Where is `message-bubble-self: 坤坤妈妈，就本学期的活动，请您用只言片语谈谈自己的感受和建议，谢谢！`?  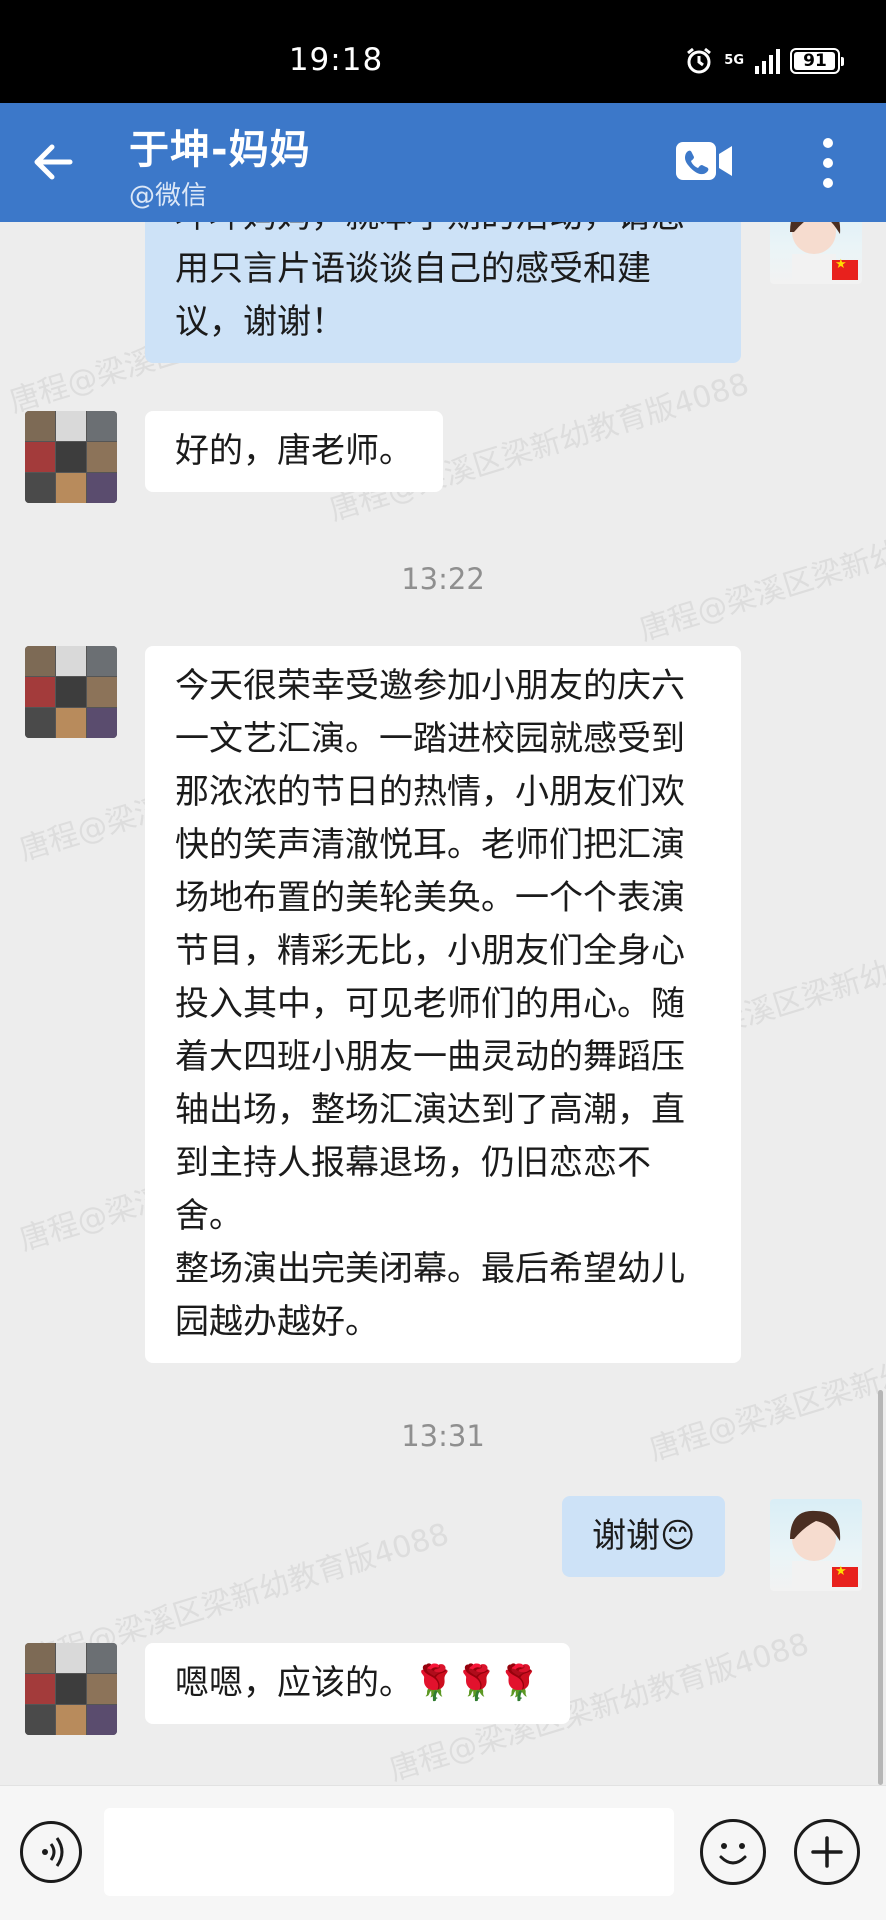
message-bubble-self: 坤坤妈妈，就本学期的活动，请您用只言片语谈谈自己的感受和建议，谢谢！ is located at coordinates (443, 292).